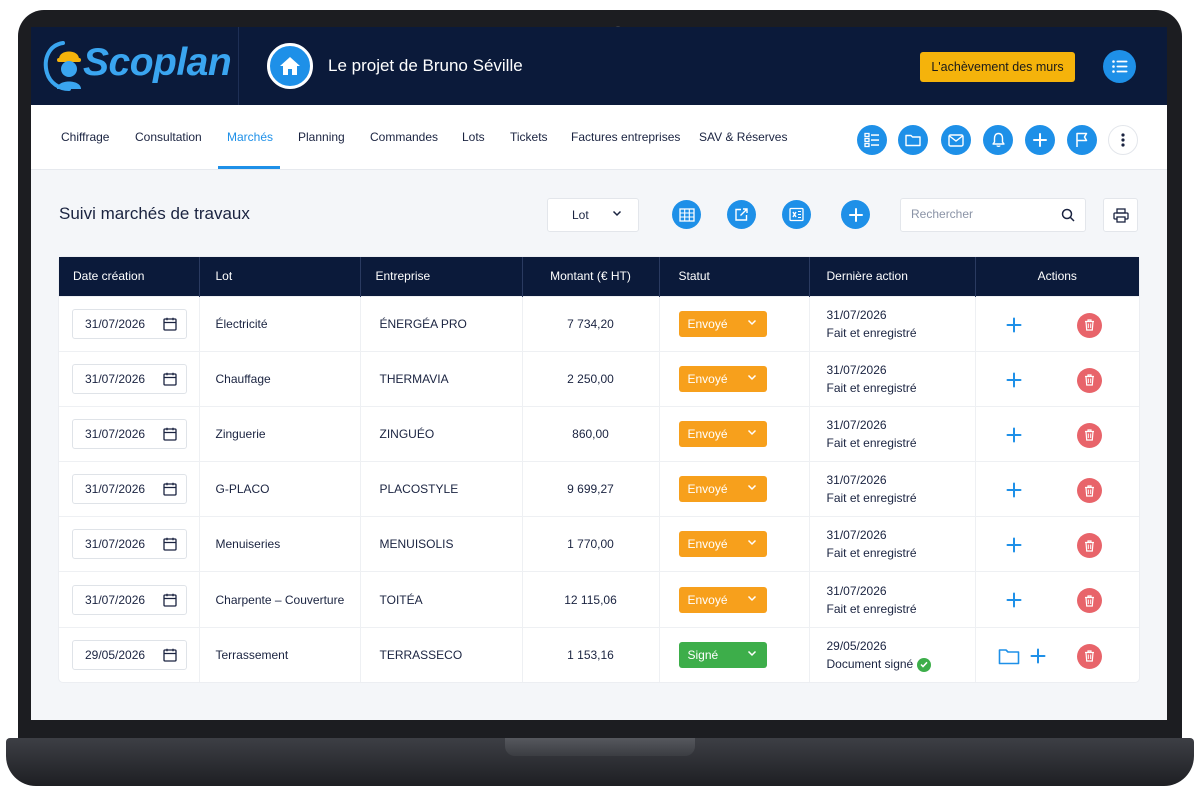 Image resolution: width=1200 pixels, height=800 pixels. I want to click on search-icon, so click(1068, 215).